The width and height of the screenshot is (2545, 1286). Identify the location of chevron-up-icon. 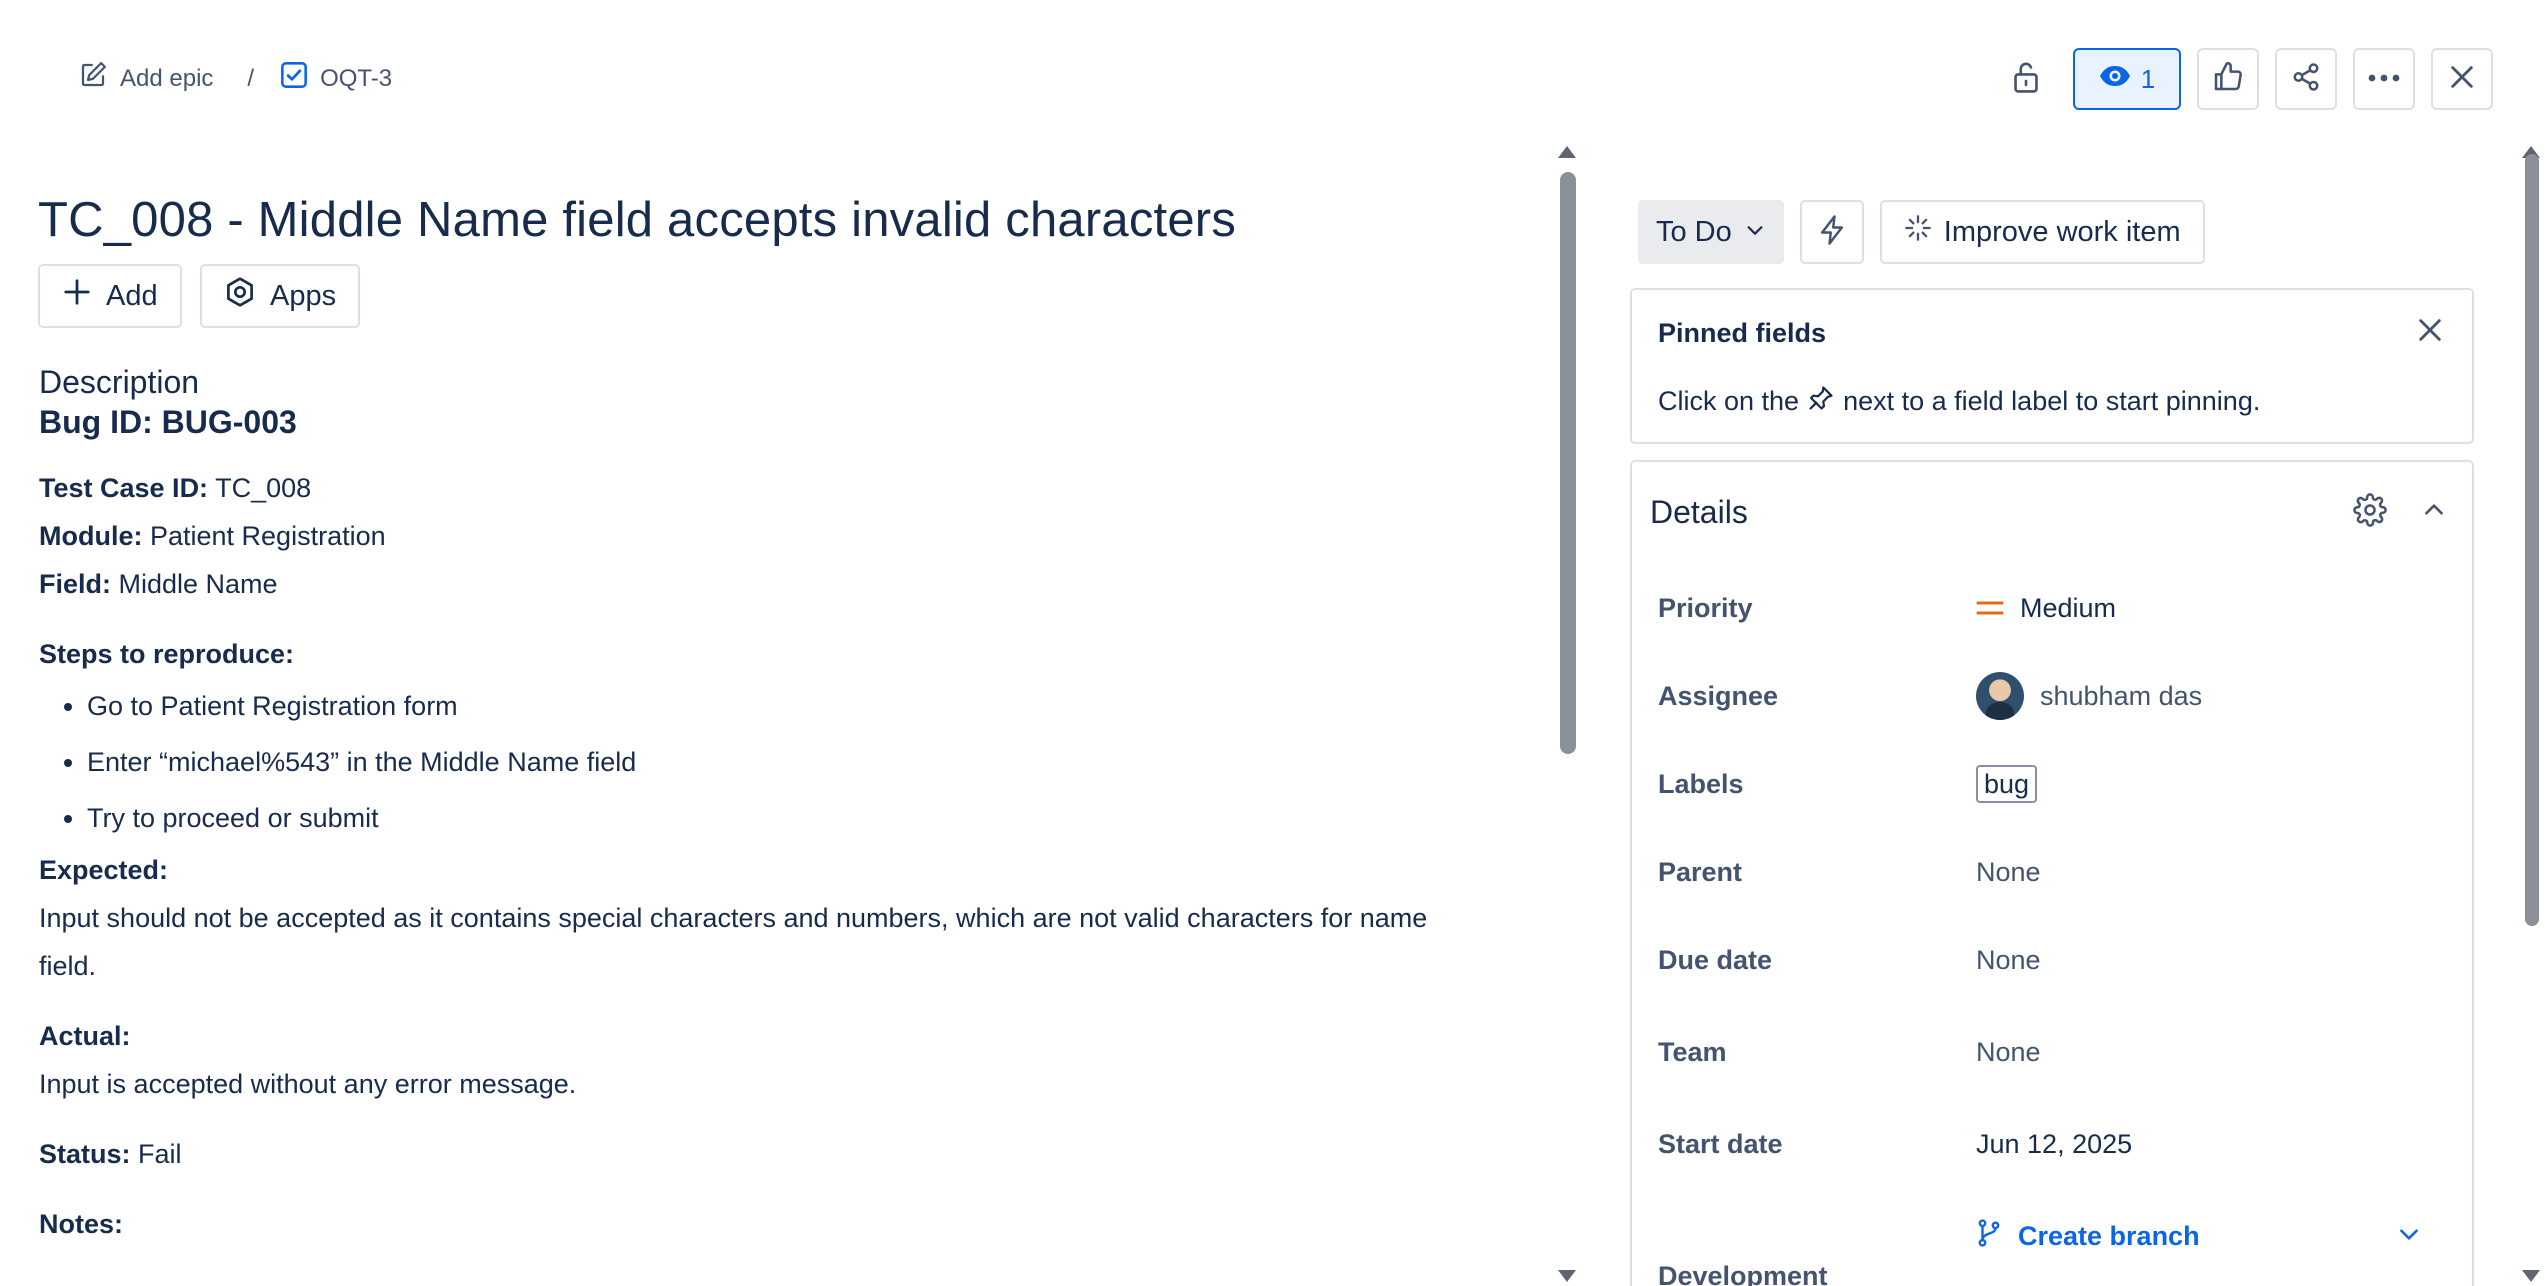
(2434, 512).